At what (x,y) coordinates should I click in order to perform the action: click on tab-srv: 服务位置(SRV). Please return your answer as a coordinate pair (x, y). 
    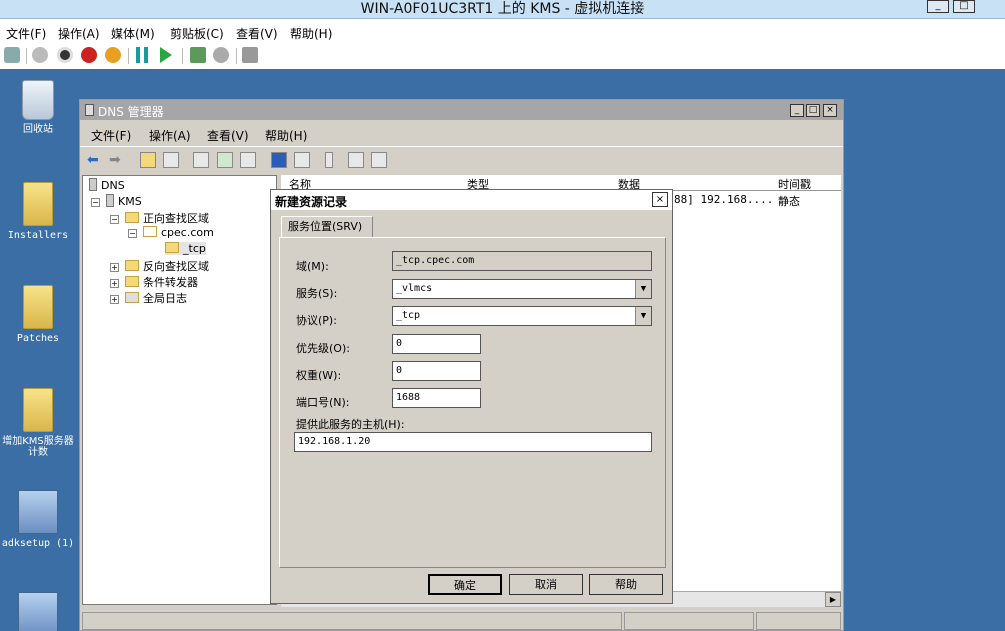
    Looking at the image, I should click on (327, 227).